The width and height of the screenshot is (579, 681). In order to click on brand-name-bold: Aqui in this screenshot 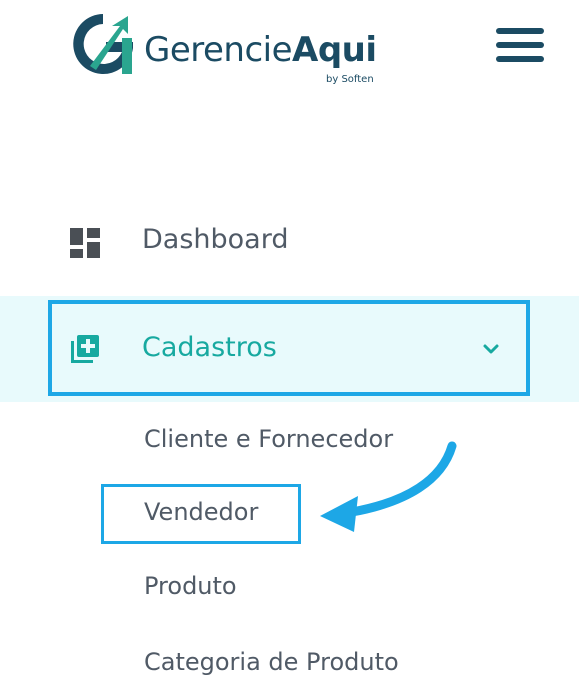, I will do `click(334, 50)`.